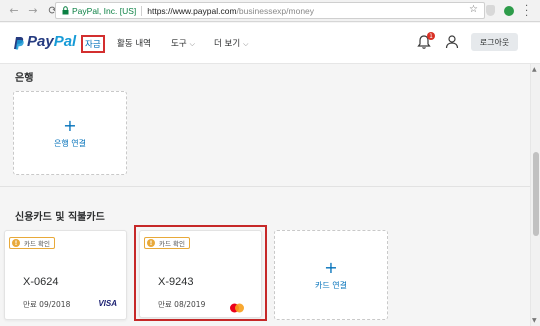 The height and width of the screenshot is (326, 540). I want to click on card-number: X-9243, so click(176, 282).